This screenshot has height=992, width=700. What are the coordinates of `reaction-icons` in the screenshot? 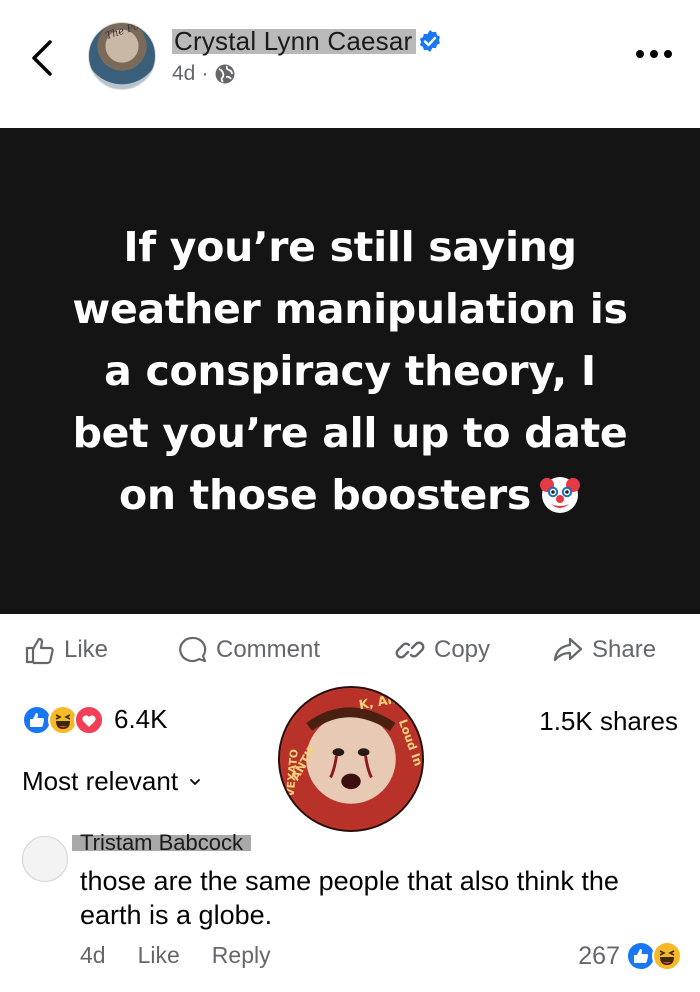 It's located at (66, 719).